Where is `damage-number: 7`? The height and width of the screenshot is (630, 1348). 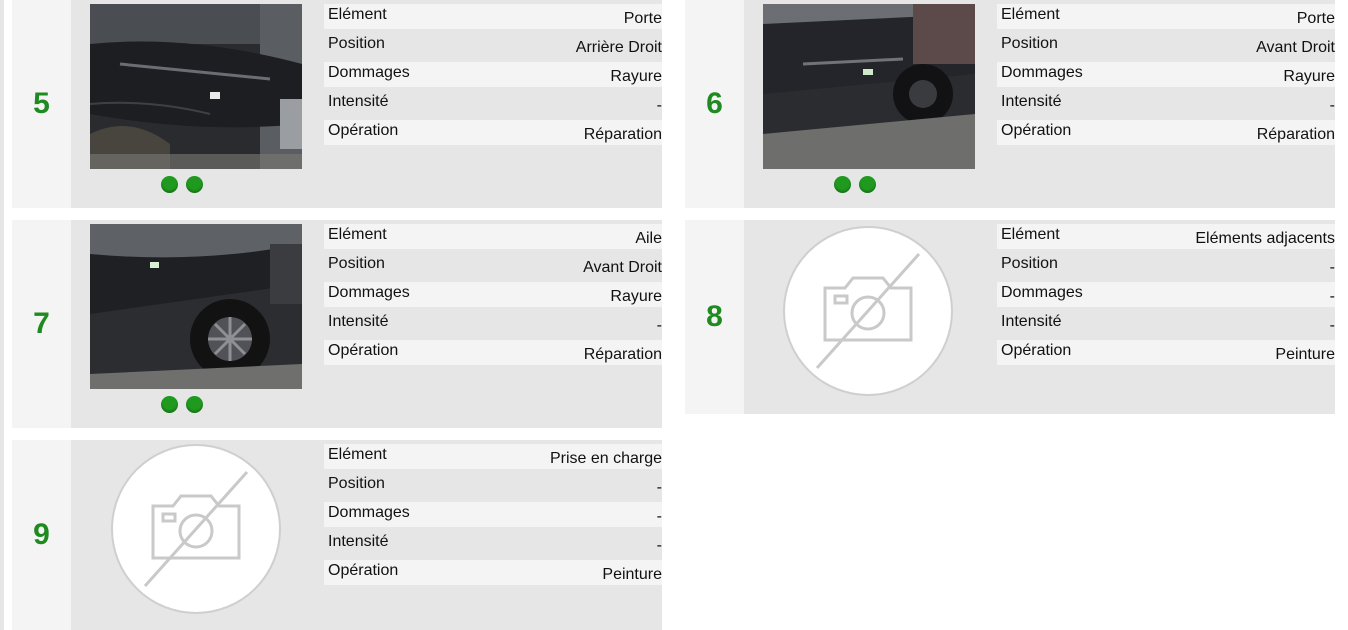
damage-number: 7 is located at coordinates (41, 323).